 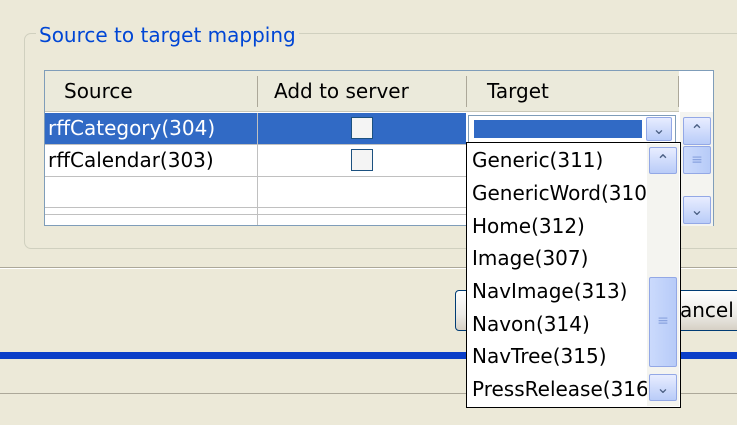 I want to click on source-cell: rffCategory(304), so click(x=131, y=128).